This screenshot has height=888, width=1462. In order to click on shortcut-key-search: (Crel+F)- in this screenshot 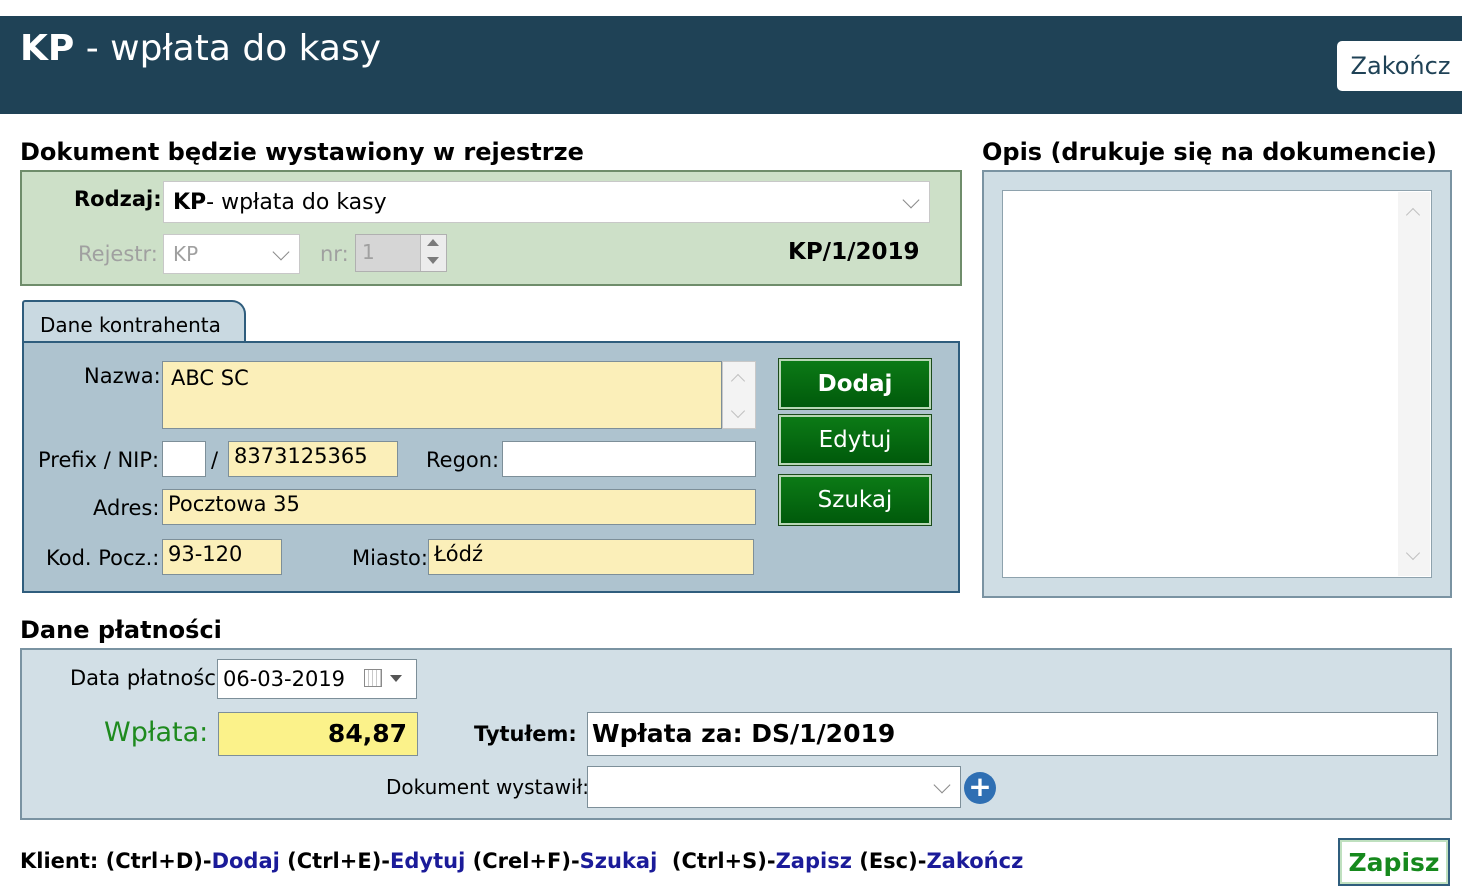, I will do `click(522, 861)`.